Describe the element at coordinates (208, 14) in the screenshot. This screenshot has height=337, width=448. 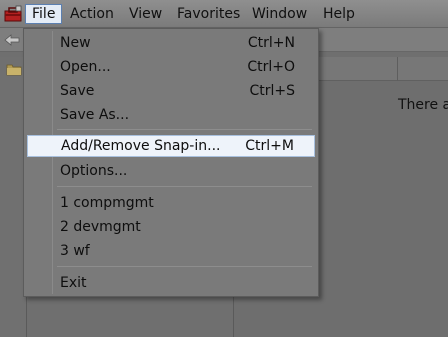
I see `menu-favorites: Favorites` at that location.